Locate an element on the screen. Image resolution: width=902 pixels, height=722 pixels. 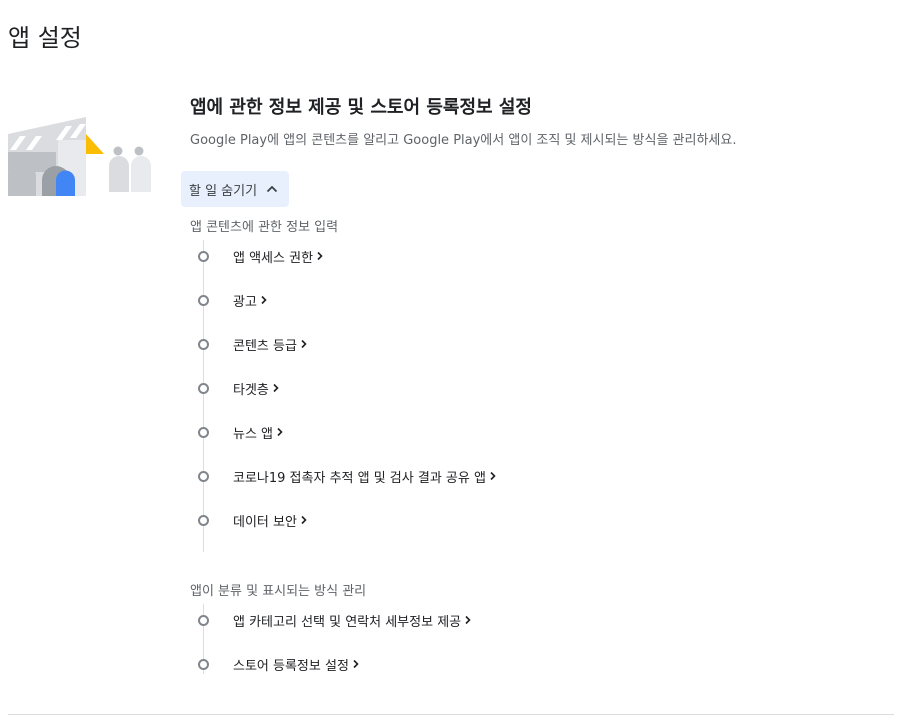
task-content-rating: 콘텐츠 등급 is located at coordinates (253, 344).